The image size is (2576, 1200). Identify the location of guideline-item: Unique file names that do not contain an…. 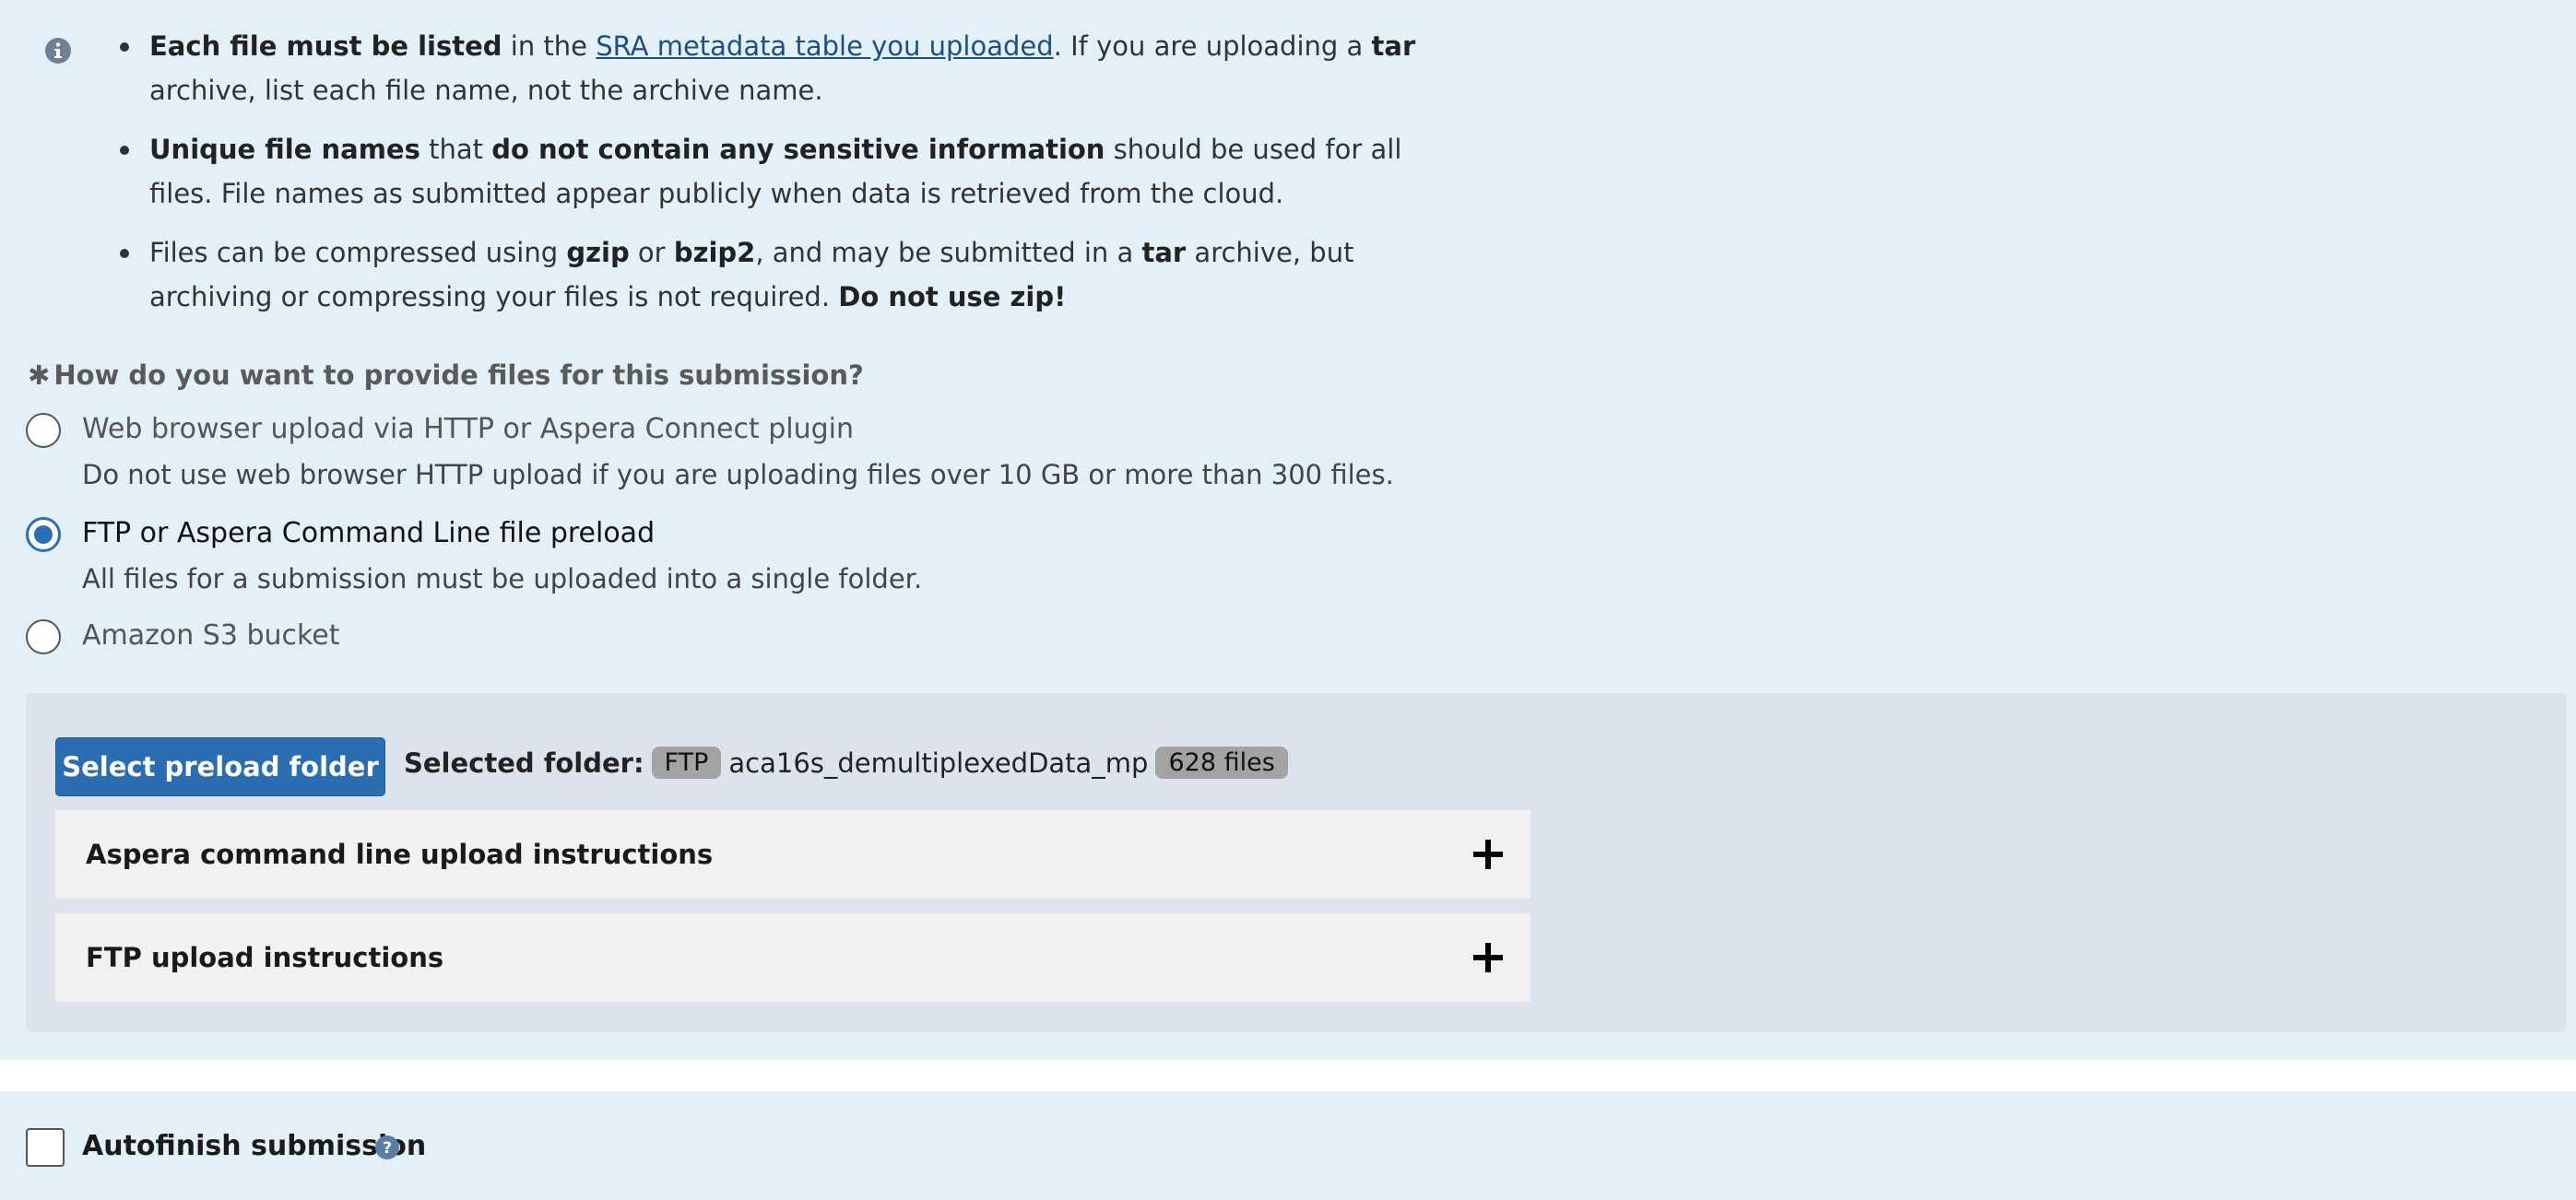
(777, 171).